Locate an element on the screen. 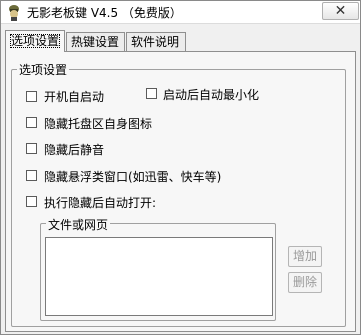 This screenshot has height=335, width=361. close-button: ✕ is located at coordinates (340, 11).